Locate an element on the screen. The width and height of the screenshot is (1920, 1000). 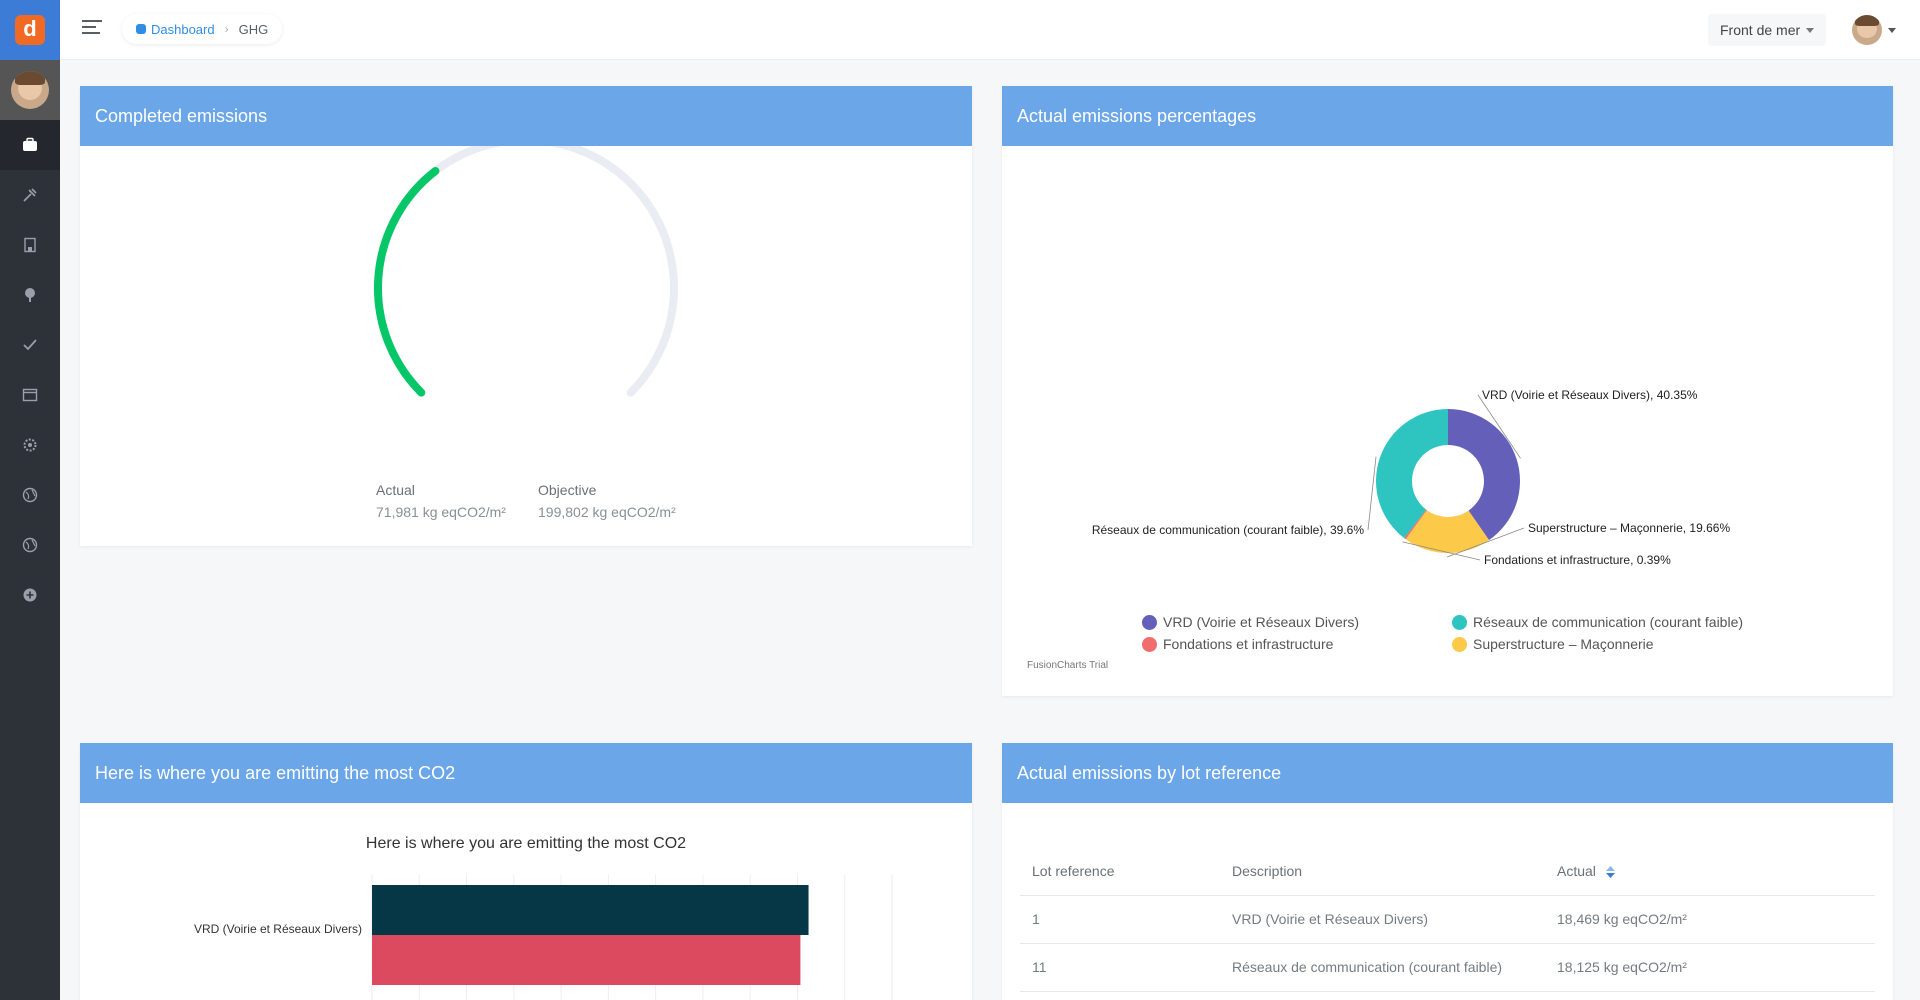
card-title: Actual emissions percentages is located at coordinates (1447, 116).